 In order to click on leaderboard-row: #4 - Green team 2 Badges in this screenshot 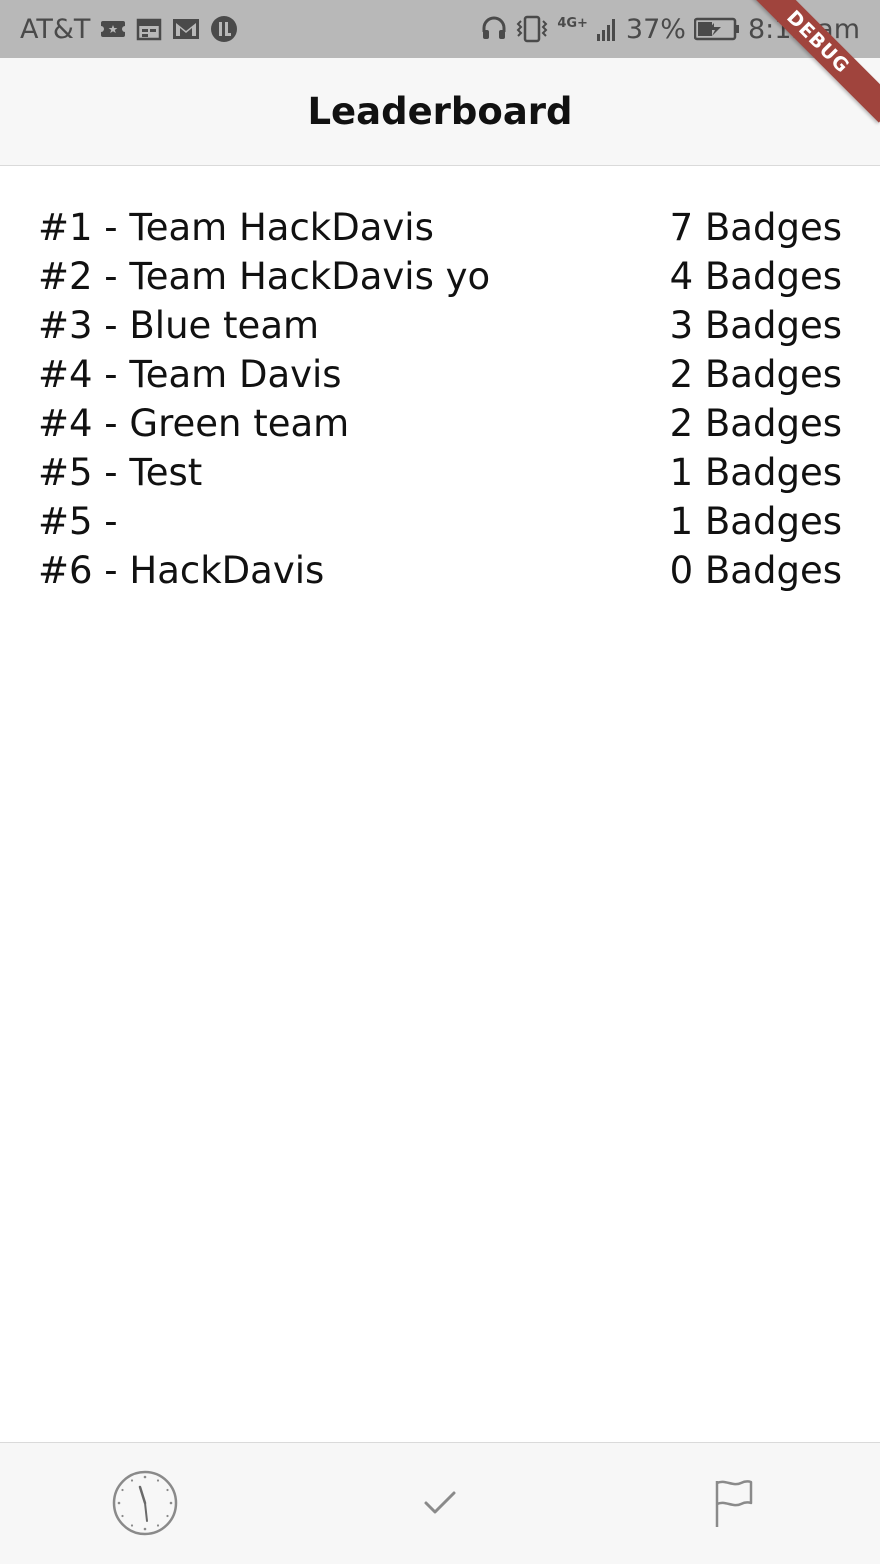, I will do `click(440, 423)`.